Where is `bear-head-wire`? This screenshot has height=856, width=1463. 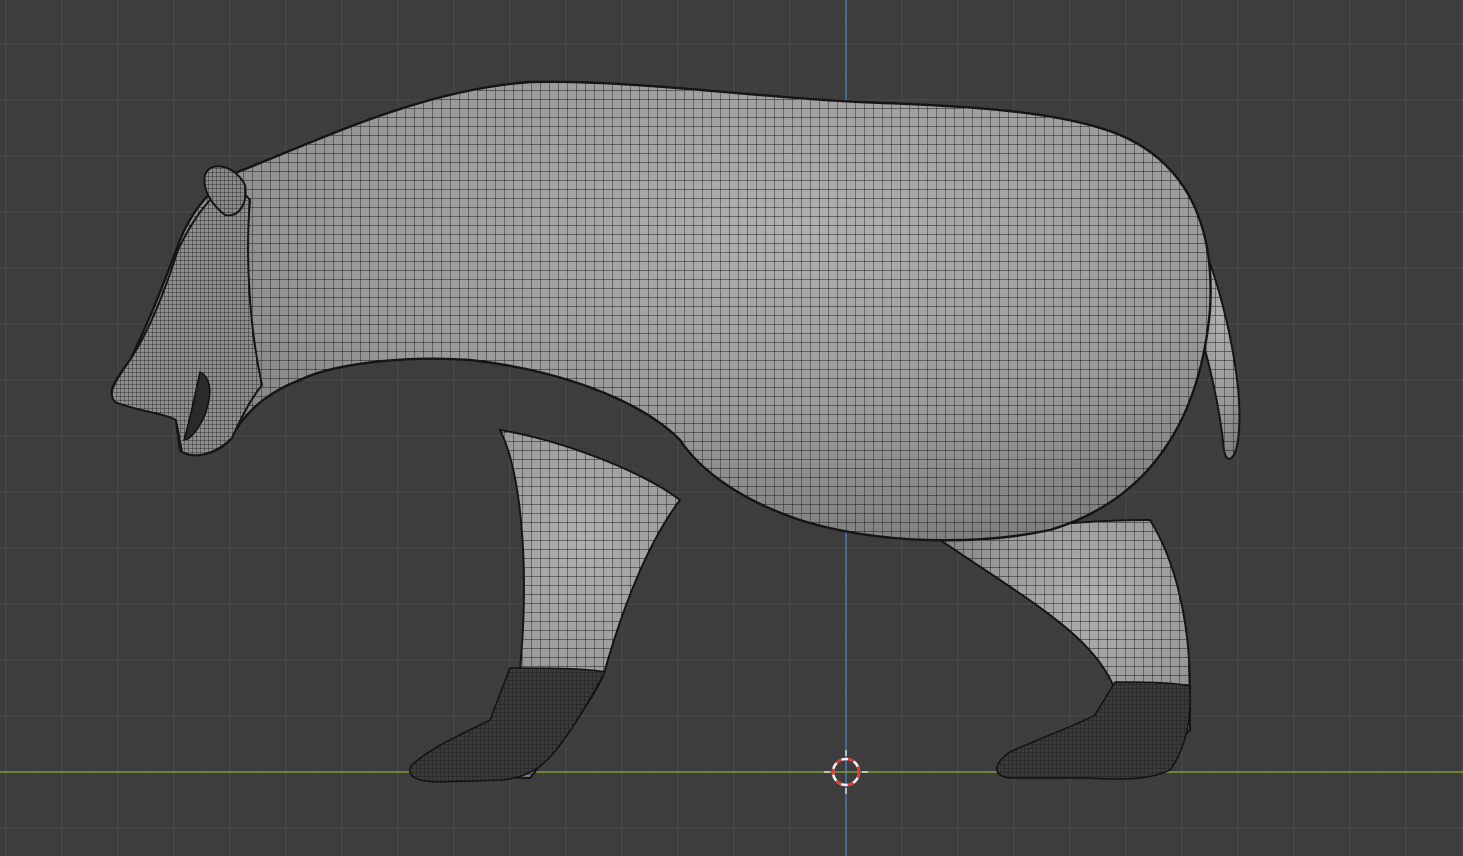 bear-head-wire is located at coordinates (187, 318).